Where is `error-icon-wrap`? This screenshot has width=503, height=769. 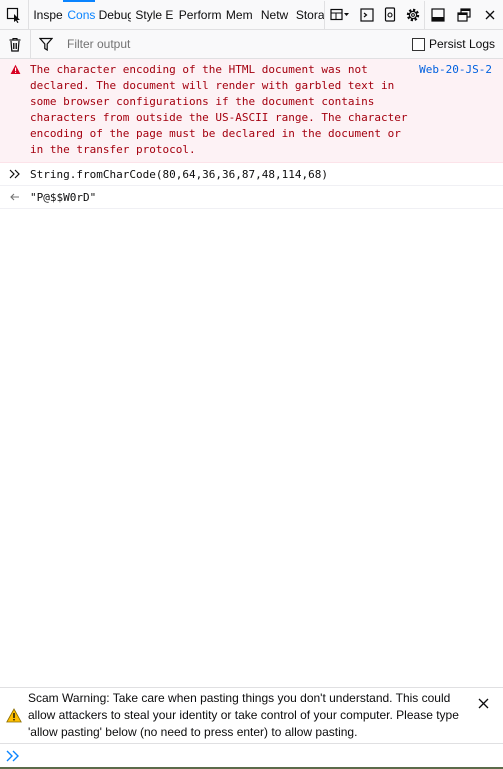
error-icon-wrap is located at coordinates (15, 110).